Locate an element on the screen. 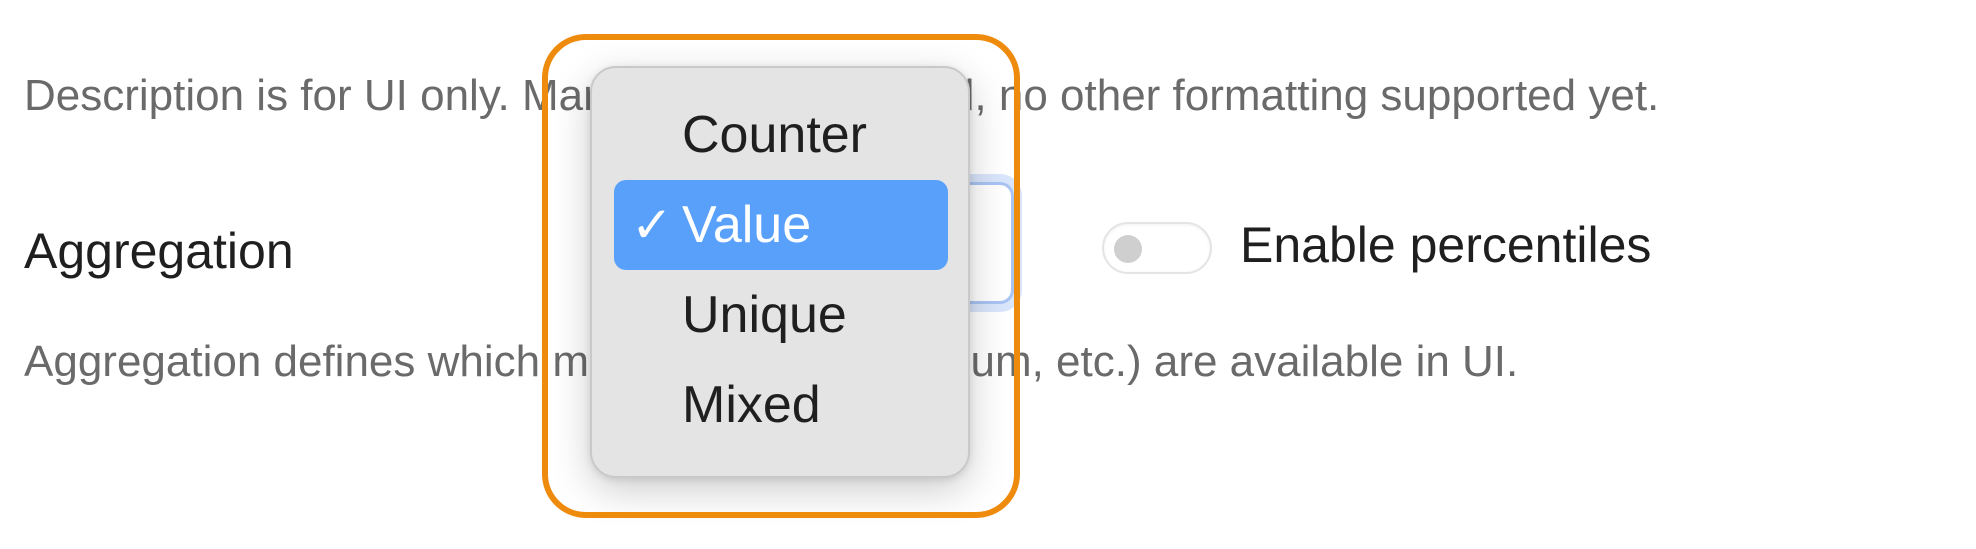 The image size is (1976, 549). checkmark-icon: ✓ is located at coordinates (652, 225).